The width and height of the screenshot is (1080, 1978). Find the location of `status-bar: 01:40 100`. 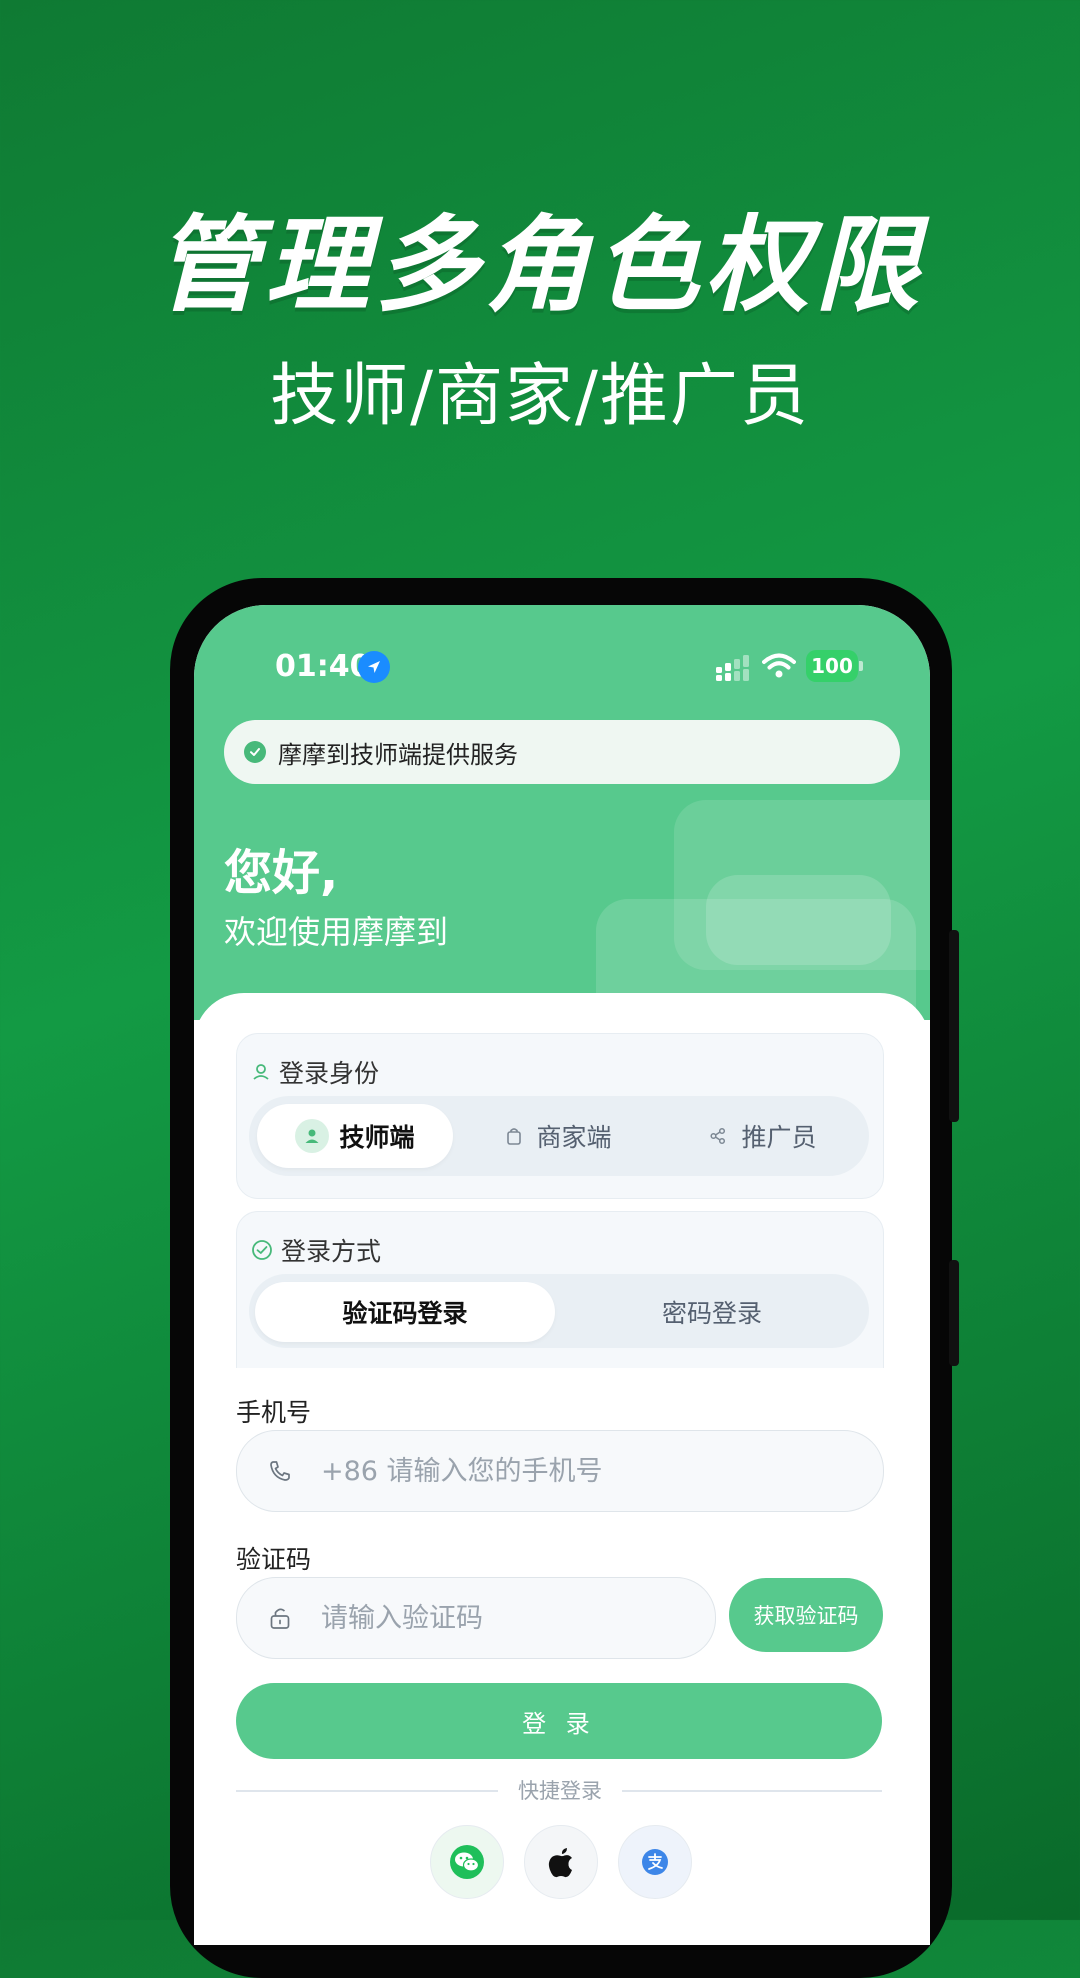

status-bar: 01:40 100 is located at coordinates (562, 668).